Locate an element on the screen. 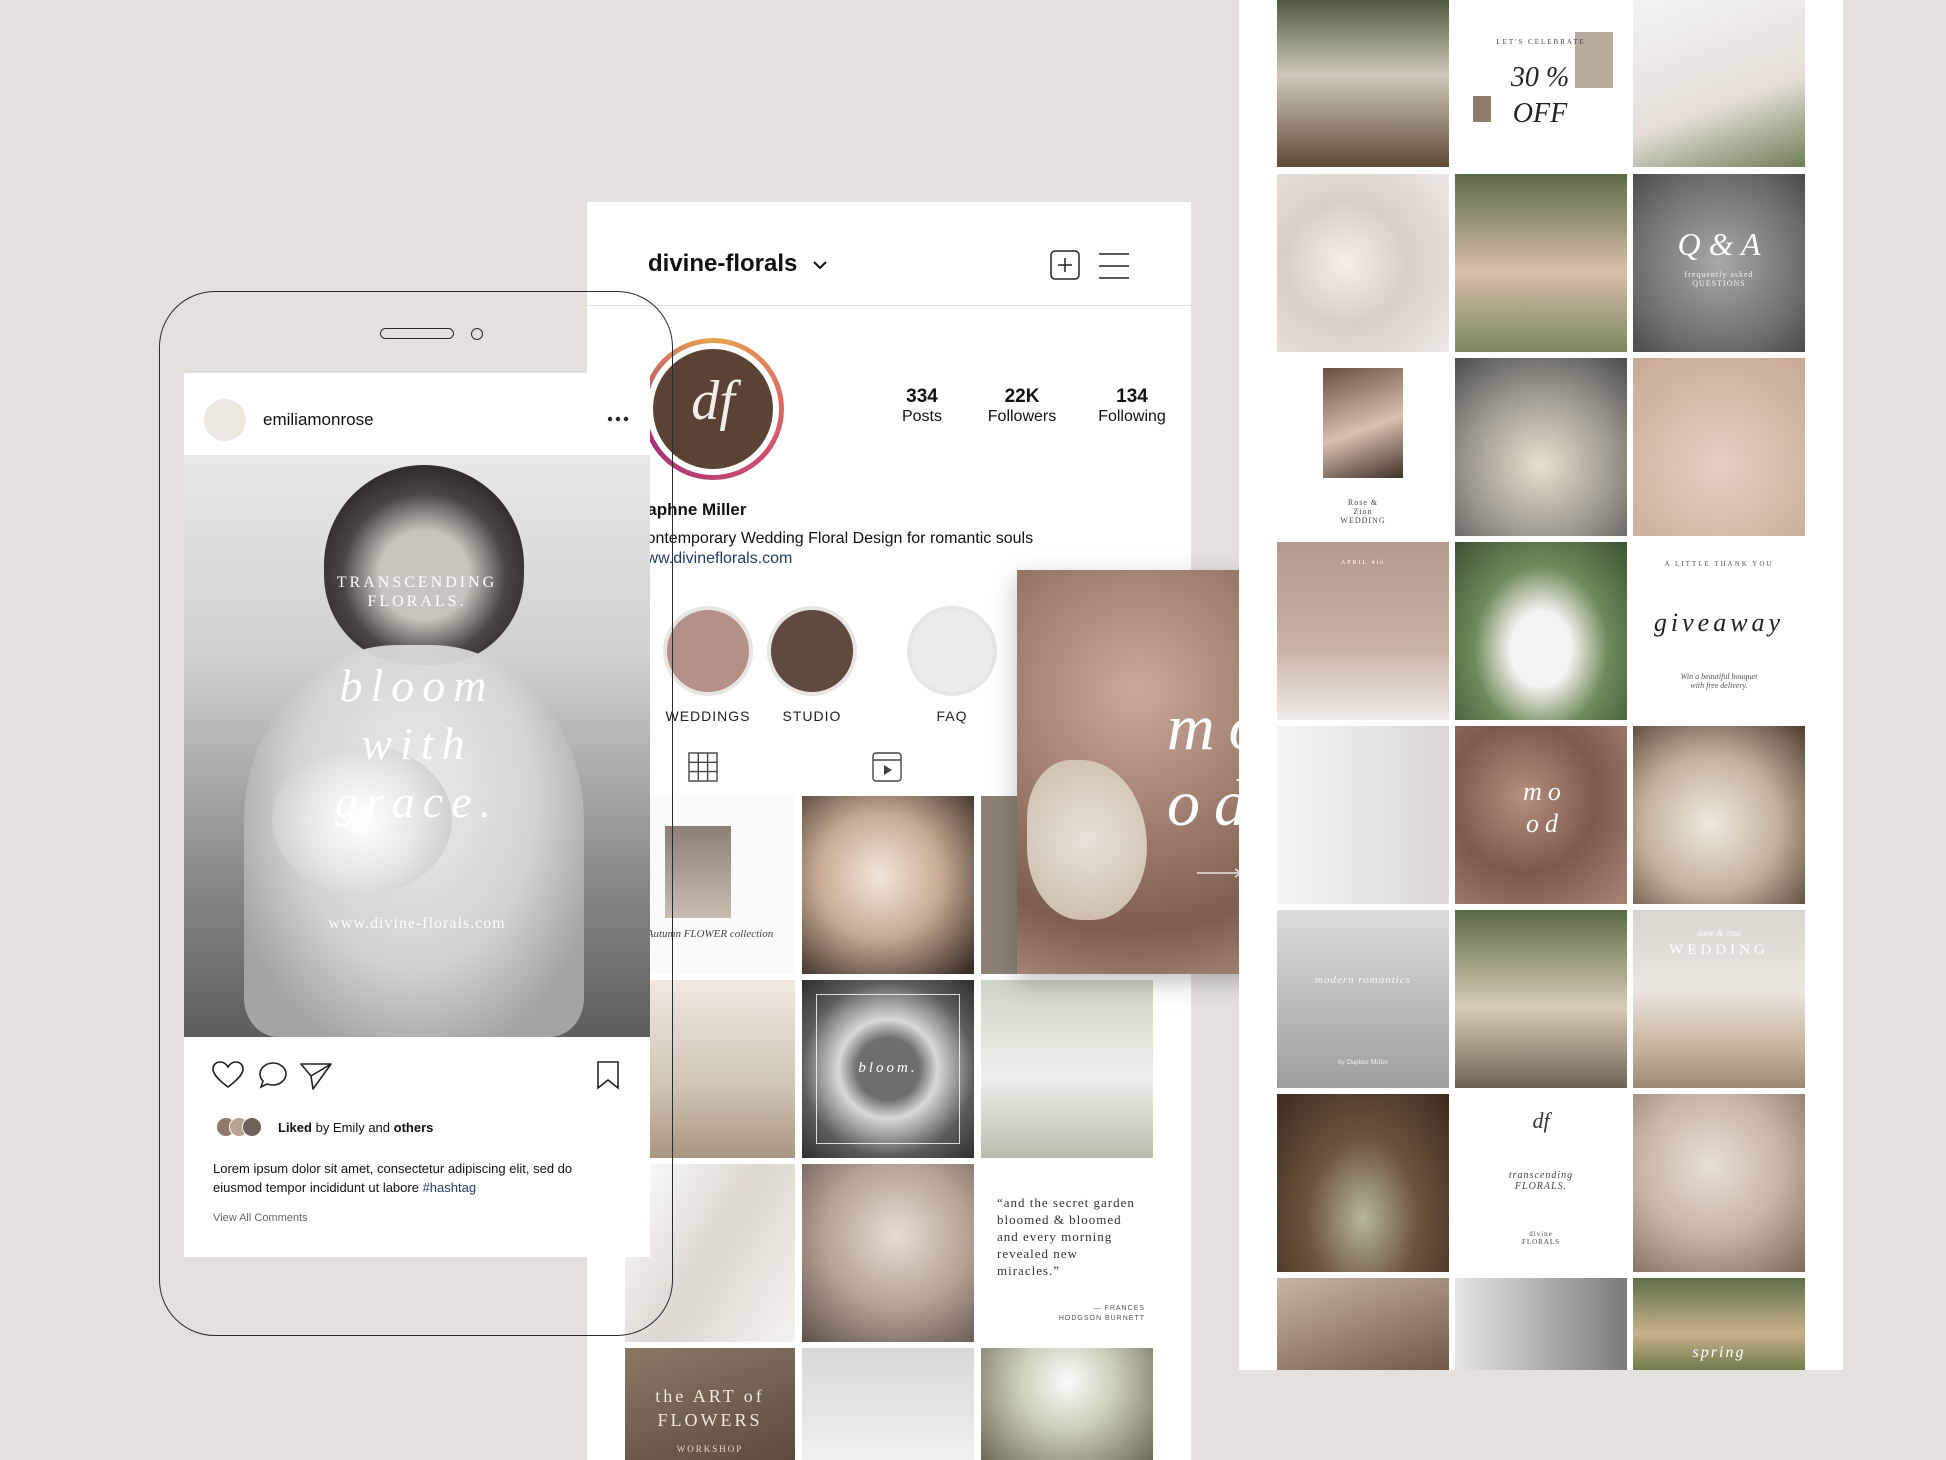 This screenshot has height=1460, width=1946. feed-tile-bride-bouquet is located at coordinates (1719, 815).